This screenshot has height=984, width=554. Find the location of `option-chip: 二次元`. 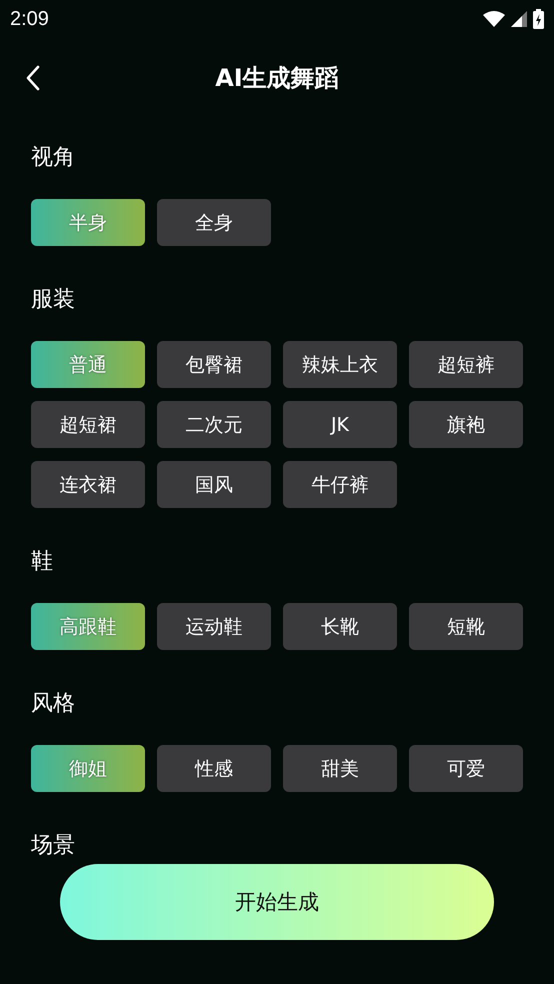

option-chip: 二次元 is located at coordinates (214, 424).